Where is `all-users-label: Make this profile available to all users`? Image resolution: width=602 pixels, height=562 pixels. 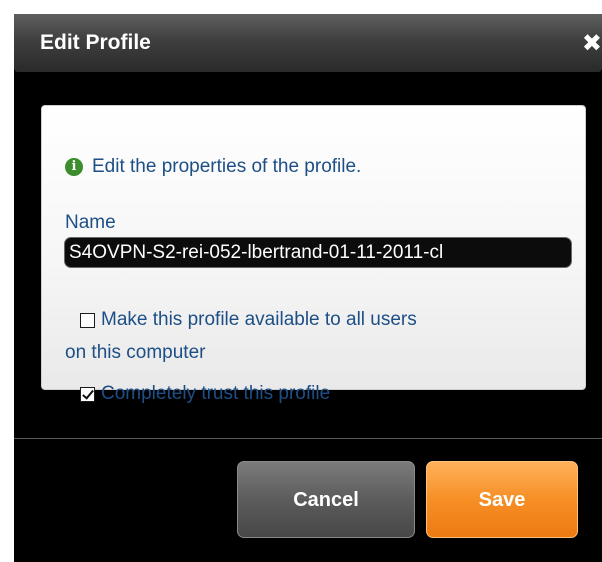 all-users-label: Make this profile available to all users is located at coordinates (259, 319).